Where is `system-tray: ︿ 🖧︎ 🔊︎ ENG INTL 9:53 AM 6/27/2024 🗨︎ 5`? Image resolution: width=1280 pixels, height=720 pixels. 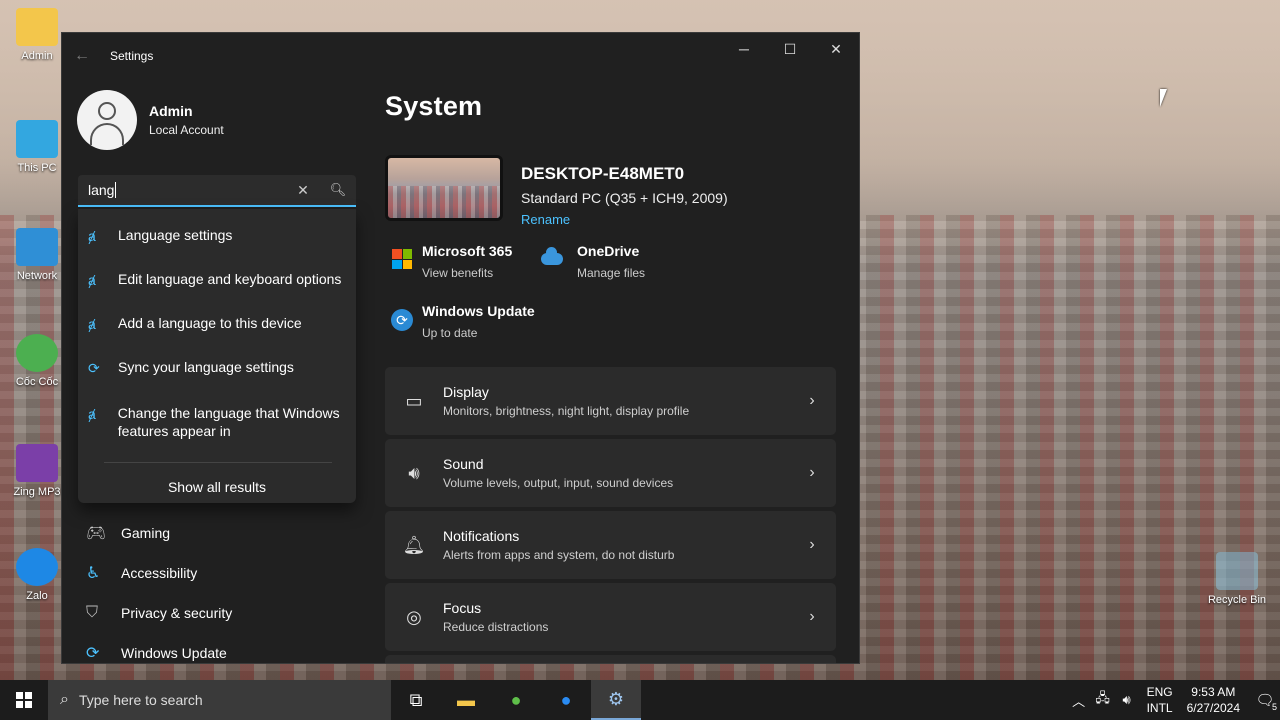
system-tray: ︿ 🖧︎ 🔊︎ ENG INTL 9:53 AM 6/27/2024 🗨︎ 5 is located at coordinates (1173, 700).